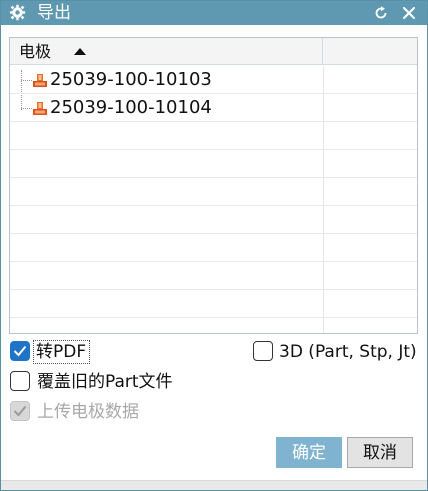 This screenshot has height=491, width=428. What do you see at coordinates (214, 13) in the screenshot?
I see `title-bar: 导出` at bounding box center [214, 13].